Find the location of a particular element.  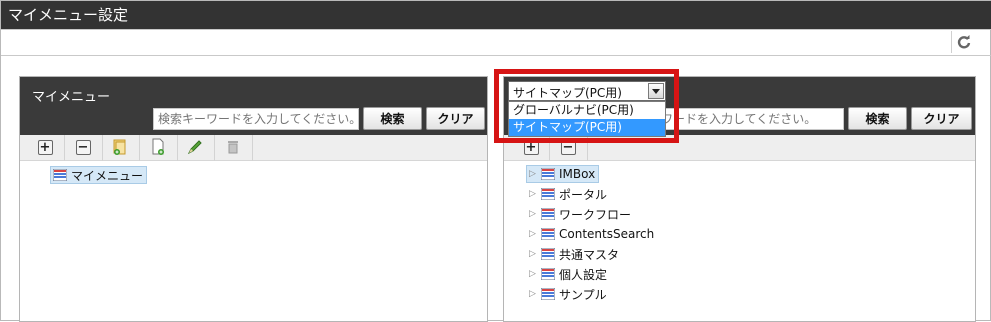

window-title: マイメニュー設定 is located at coordinates (496, 15).